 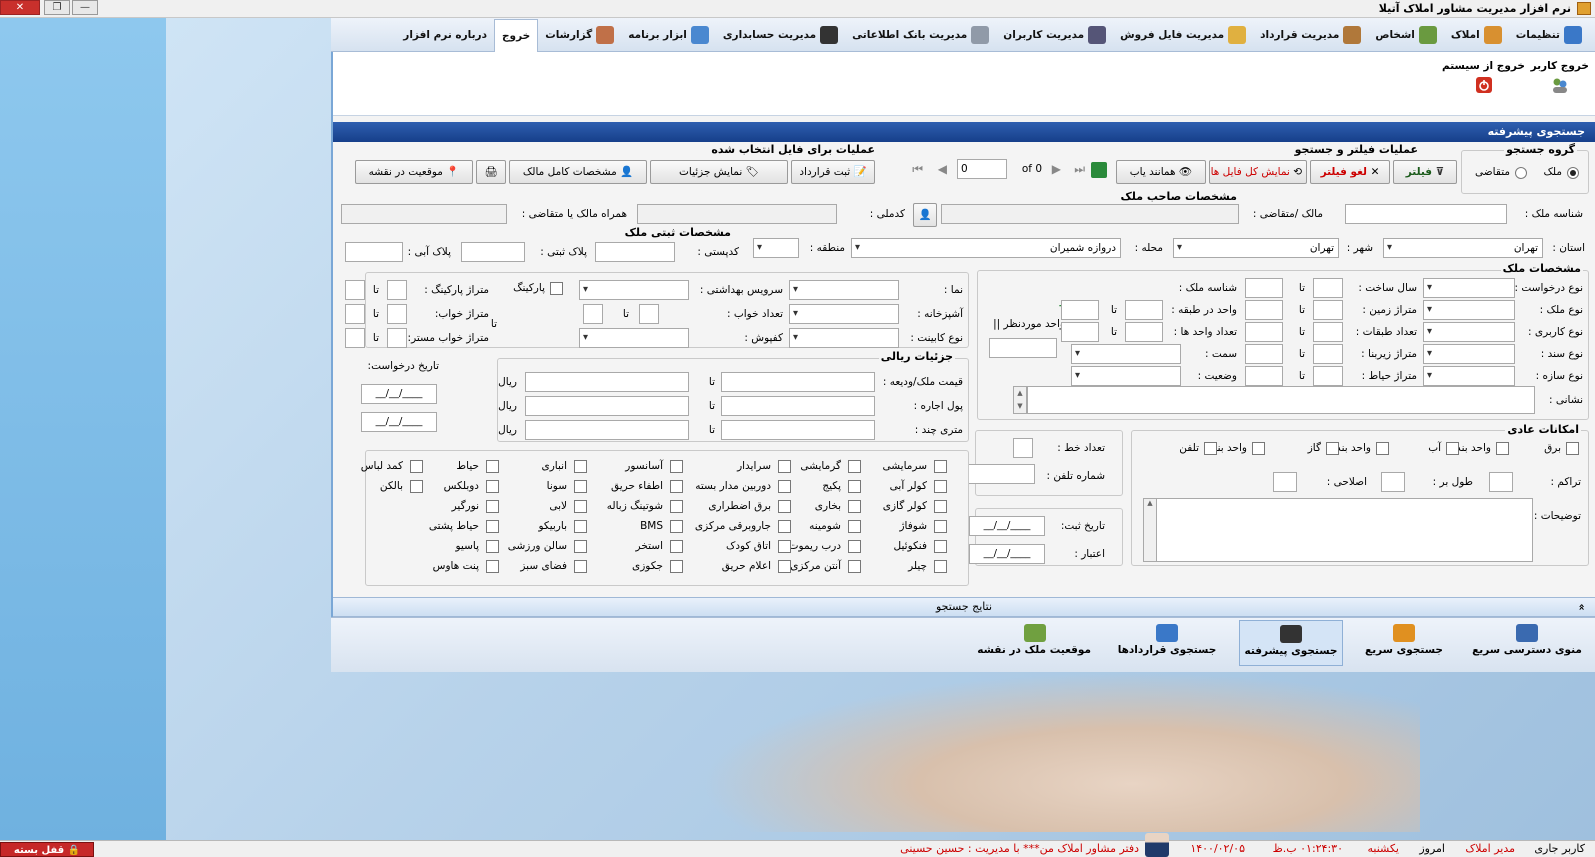 What do you see at coordinates (1054, 35) in the screenshot?
I see `menu-item-5: مدیریت کاربران` at bounding box center [1054, 35].